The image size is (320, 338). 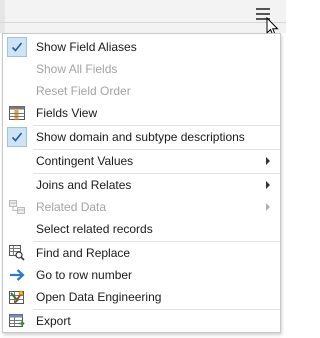 What do you see at coordinates (143, 22) in the screenshot?
I see `toolbar-divider` at bounding box center [143, 22].